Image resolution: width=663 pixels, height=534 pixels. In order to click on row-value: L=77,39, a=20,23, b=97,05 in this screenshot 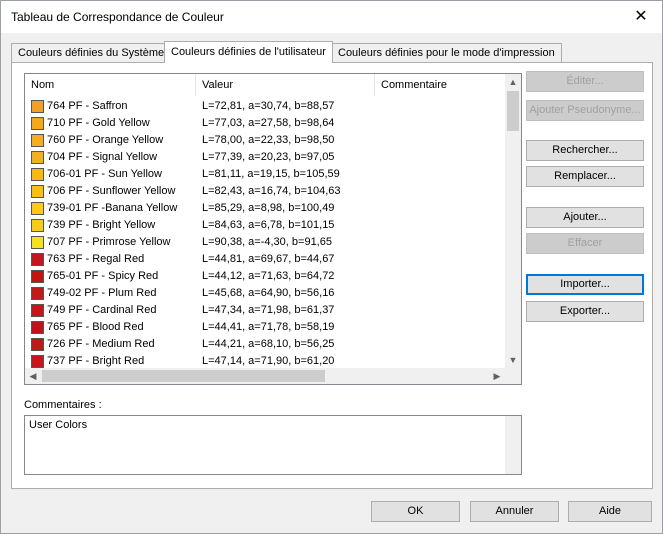, I will do `click(268, 157)`.